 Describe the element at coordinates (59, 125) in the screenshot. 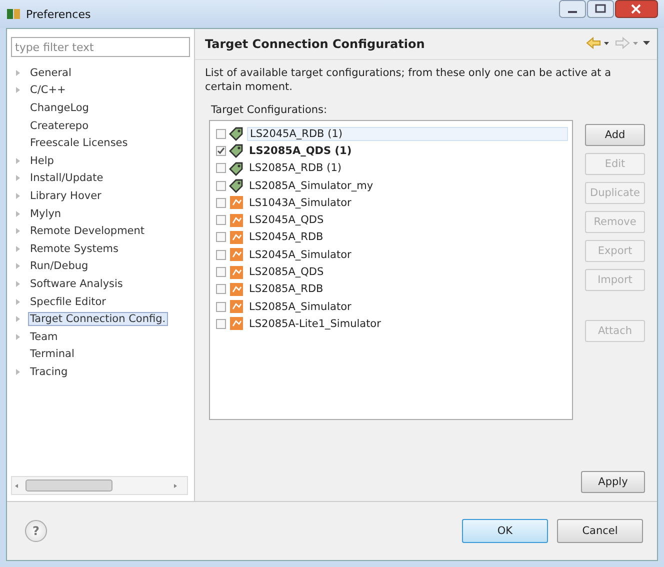

I see `tree-item: Createrepo` at that location.